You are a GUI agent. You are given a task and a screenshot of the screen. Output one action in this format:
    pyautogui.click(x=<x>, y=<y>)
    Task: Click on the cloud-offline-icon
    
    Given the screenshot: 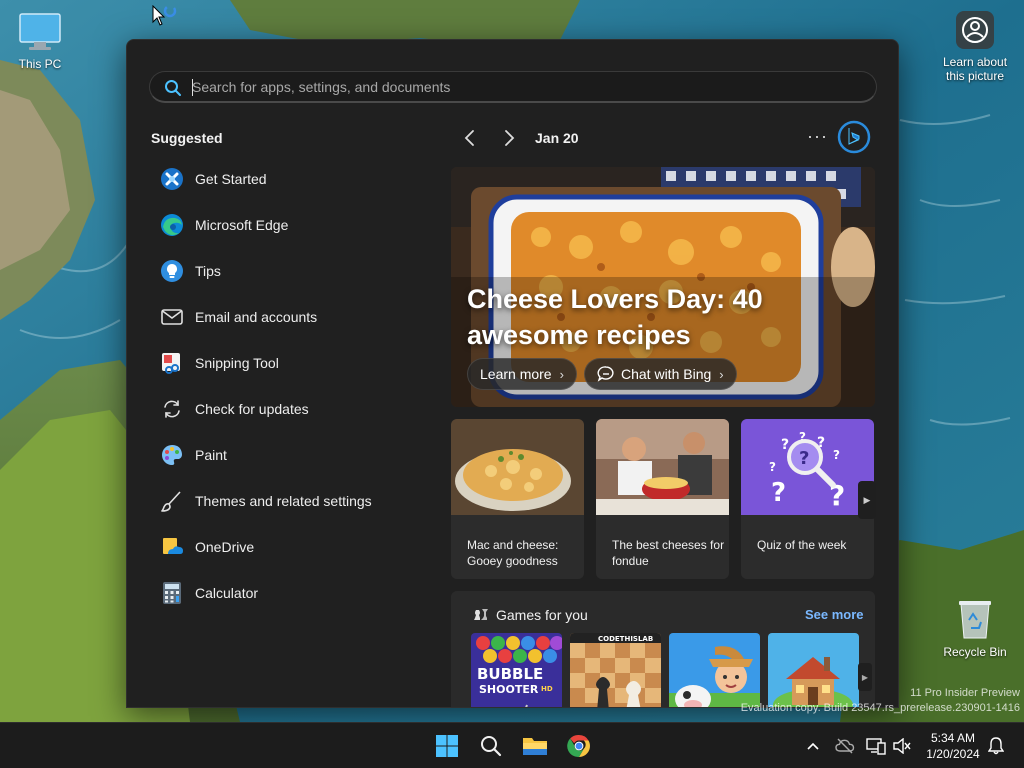 What is the action you would take?
    pyautogui.click(x=845, y=746)
    